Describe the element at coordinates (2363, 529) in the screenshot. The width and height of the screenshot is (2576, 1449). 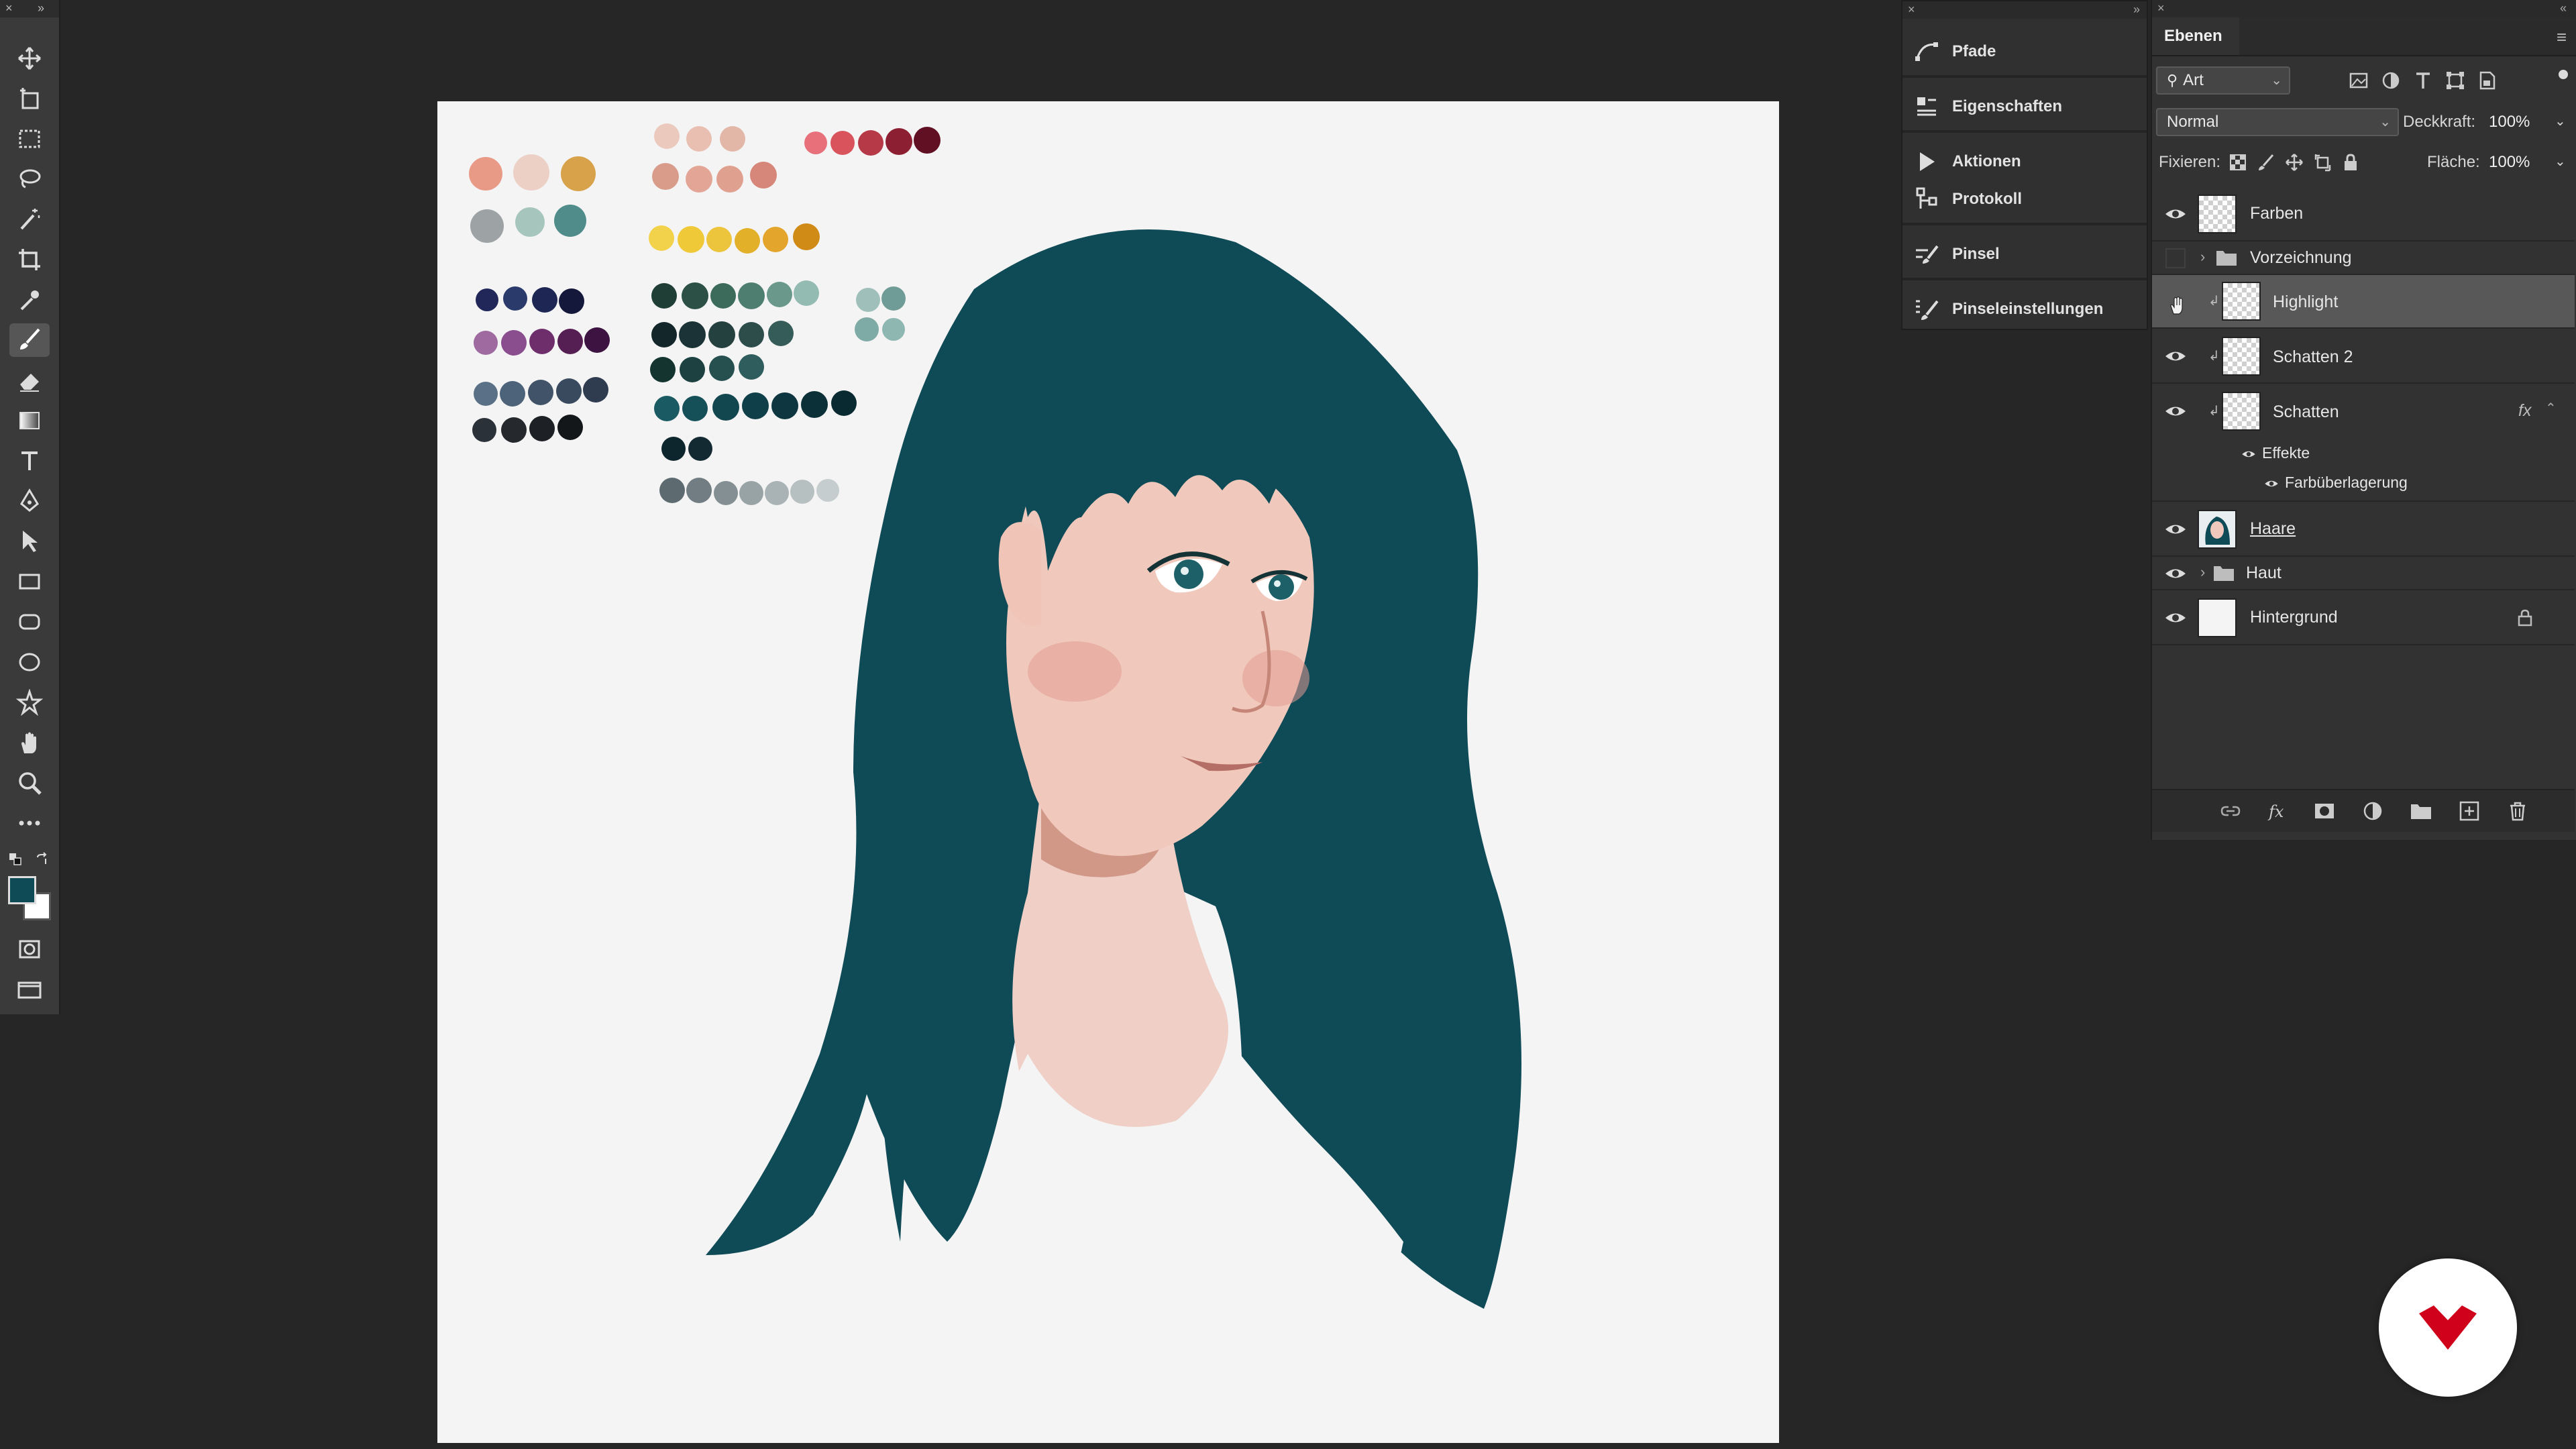
I see `layer-row-haare: Haare` at that location.